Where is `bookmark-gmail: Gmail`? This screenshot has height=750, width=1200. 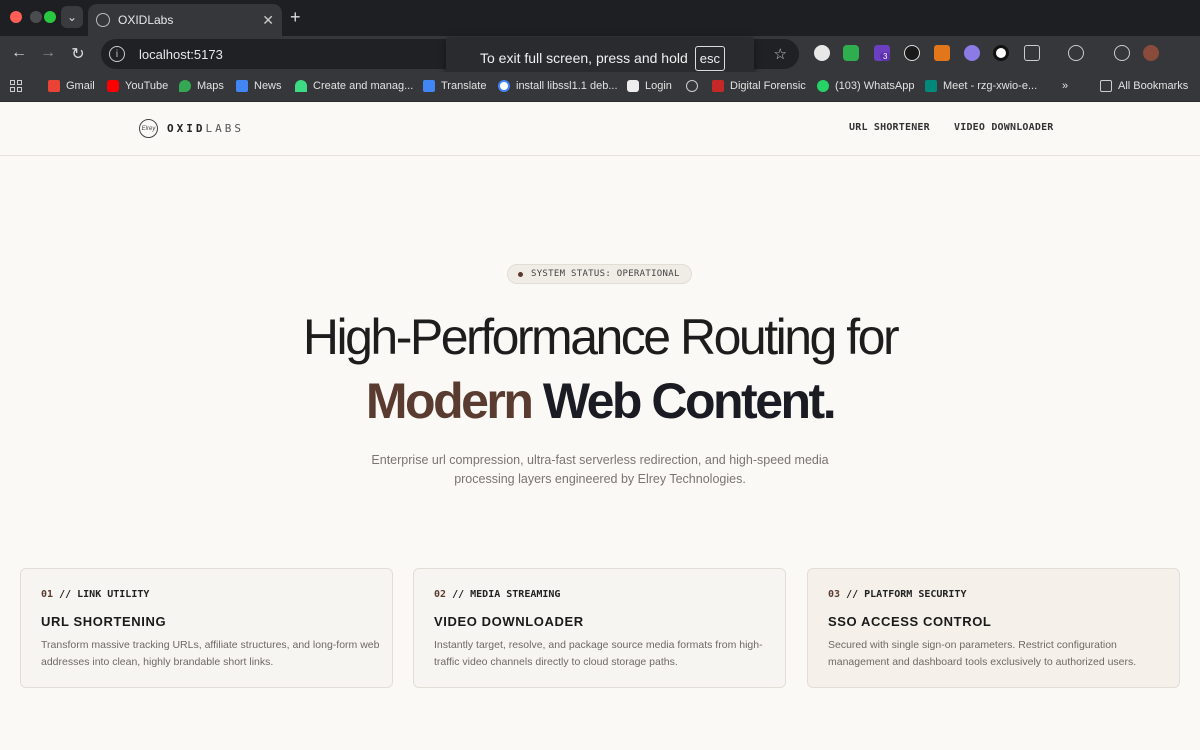
bookmark-gmail: Gmail is located at coordinates (71, 86).